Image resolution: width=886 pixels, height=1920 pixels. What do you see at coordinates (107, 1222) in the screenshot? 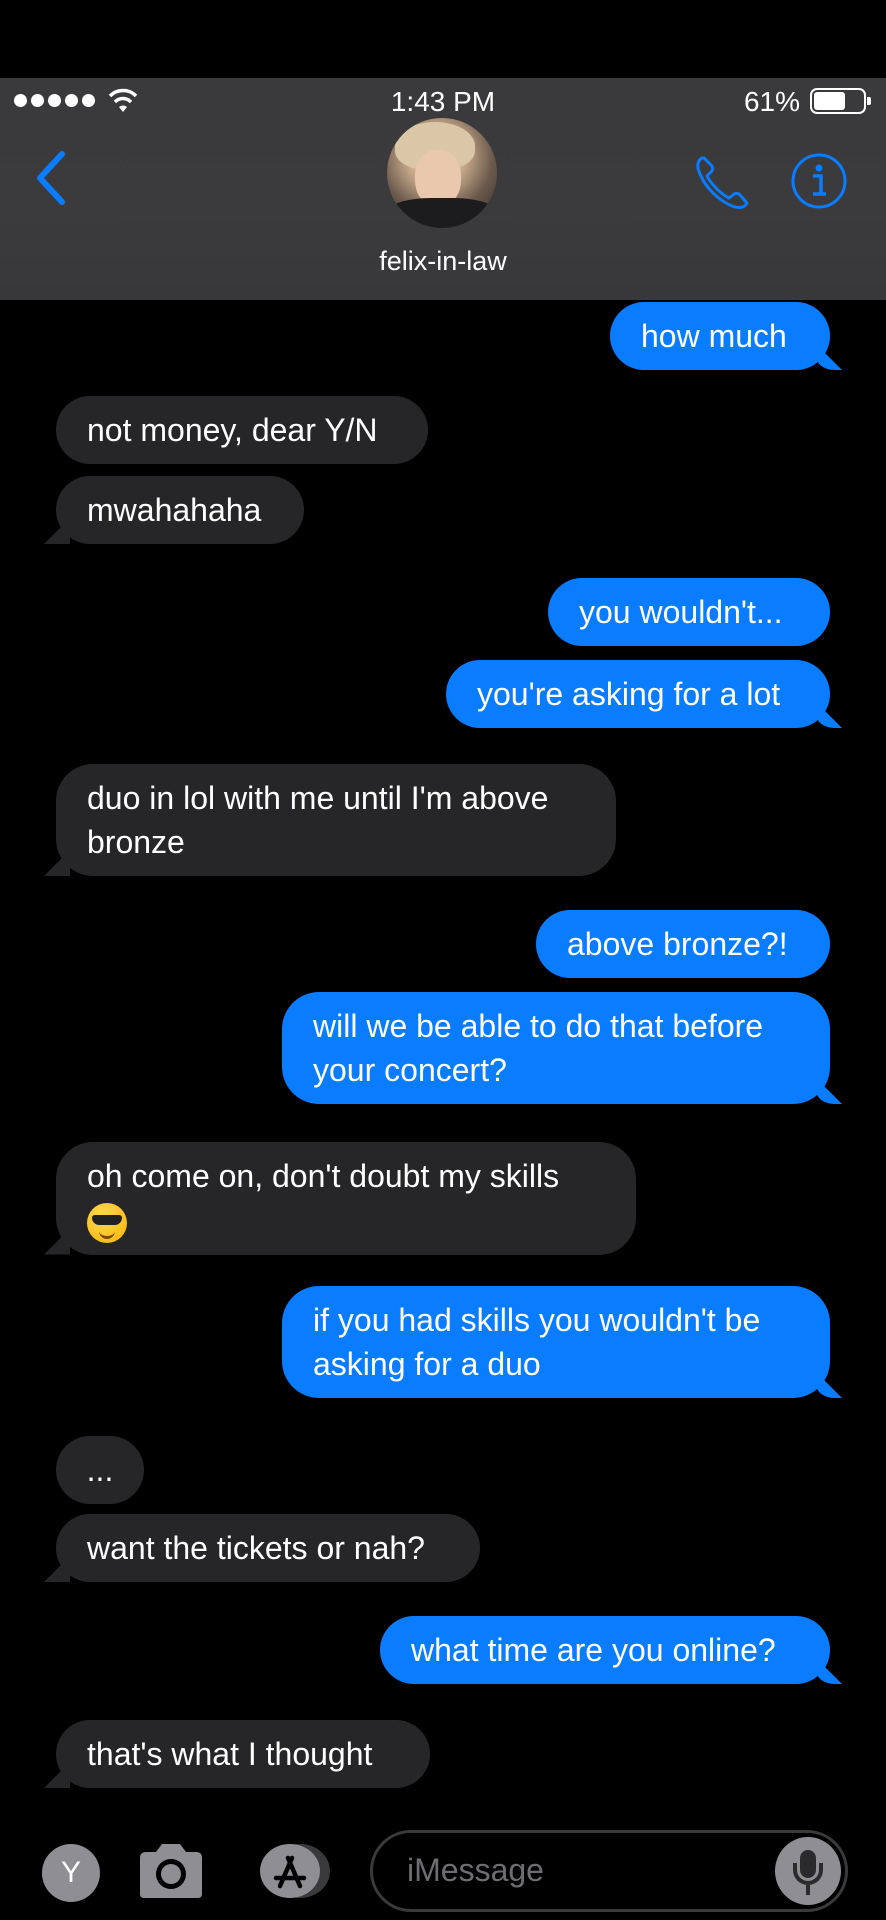
I see `sunglasses-emoji-icon` at bounding box center [107, 1222].